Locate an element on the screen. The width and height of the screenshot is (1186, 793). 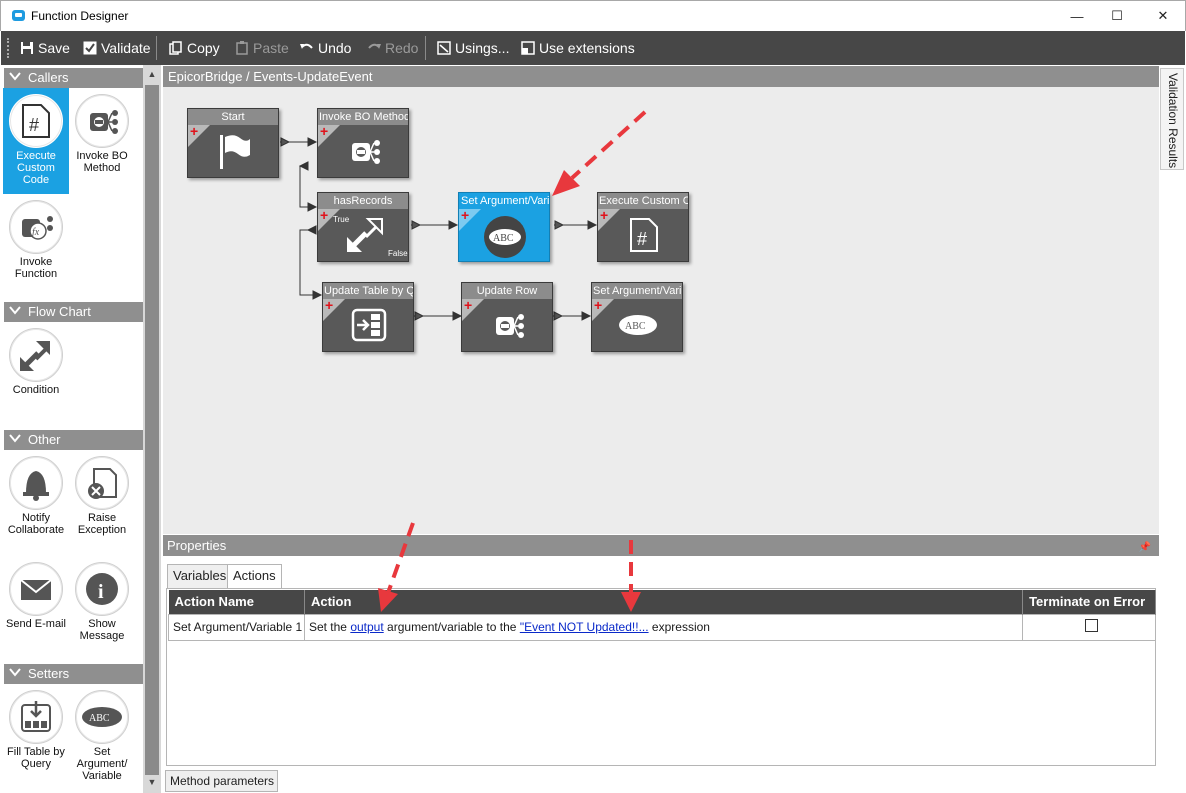
tool-condition: Condition is located at coordinates (36, 359).